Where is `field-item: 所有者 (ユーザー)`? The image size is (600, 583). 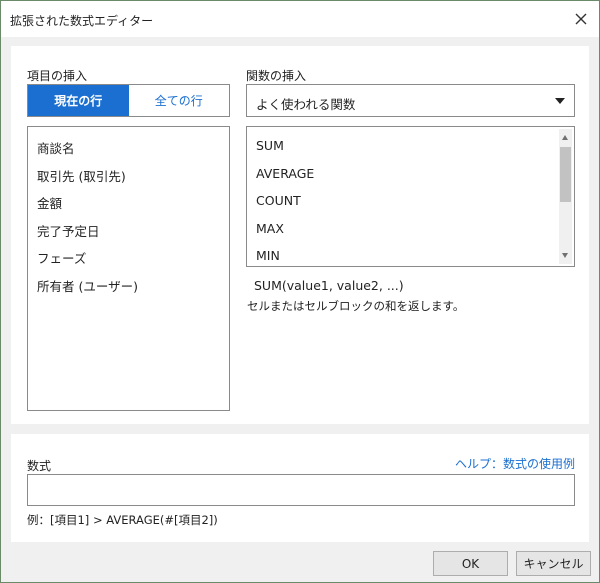 field-item: 所有者 (ユーザー) is located at coordinates (87, 285).